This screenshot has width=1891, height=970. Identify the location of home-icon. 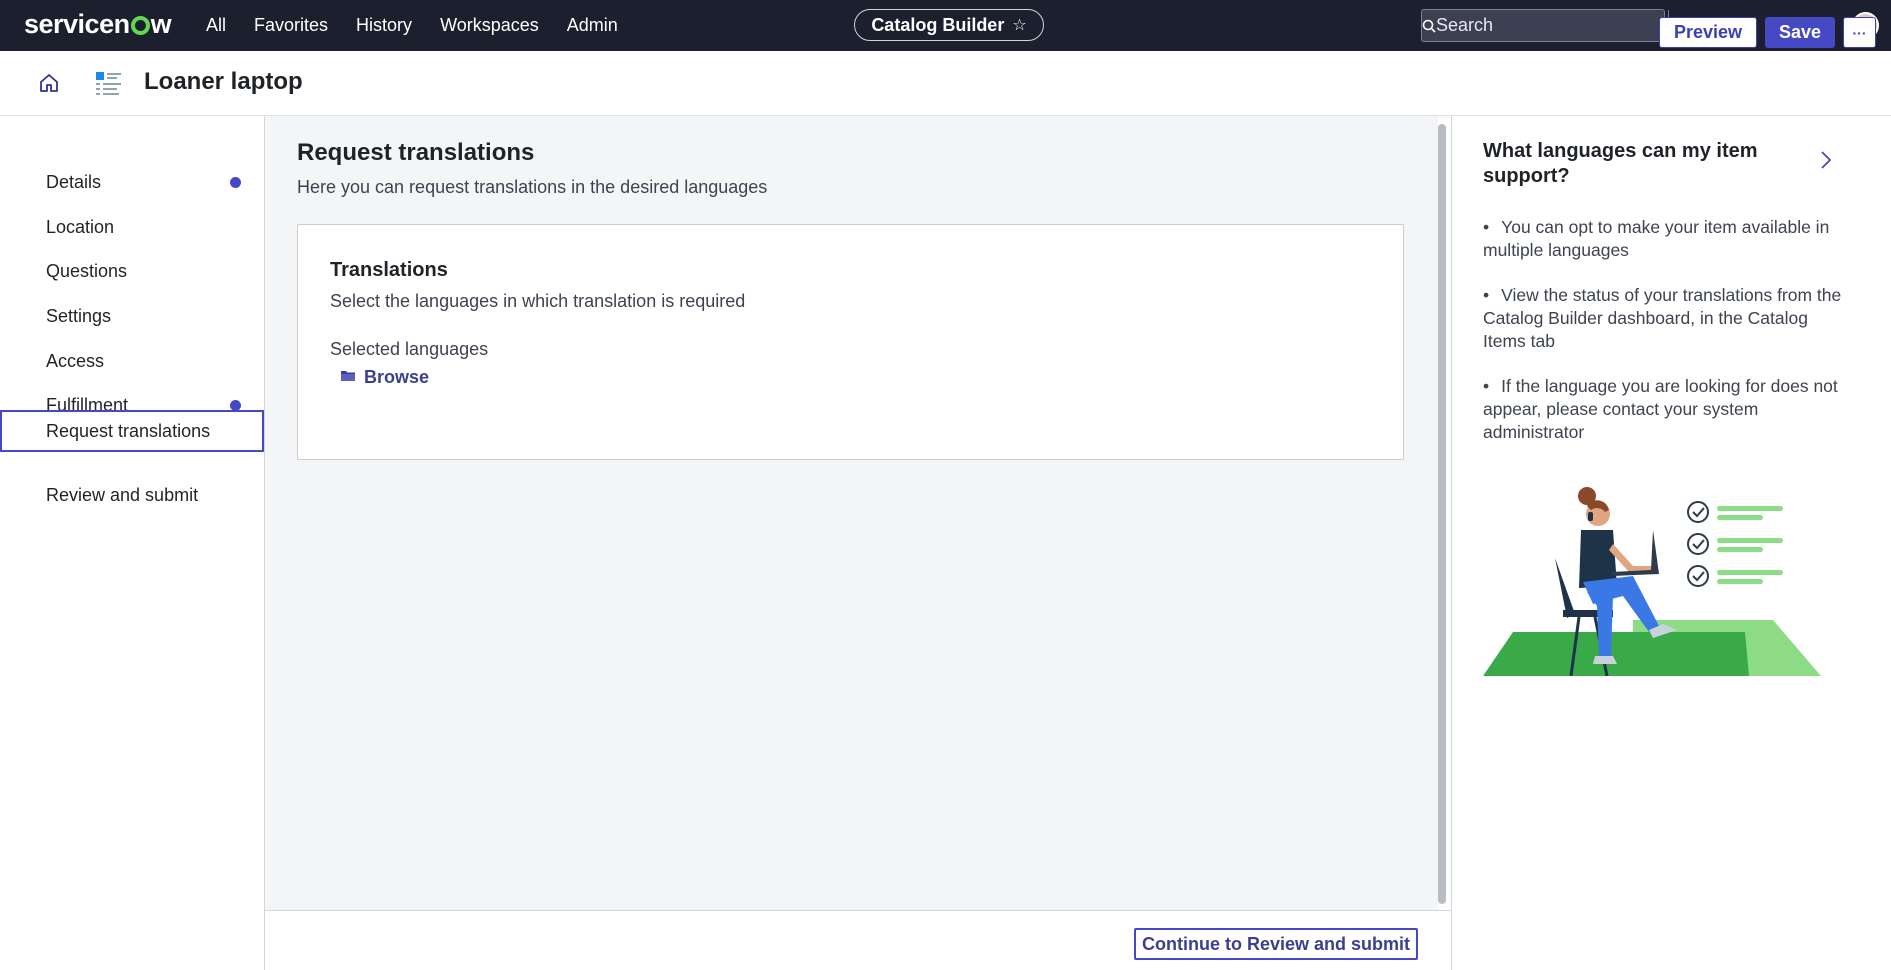
(49, 83).